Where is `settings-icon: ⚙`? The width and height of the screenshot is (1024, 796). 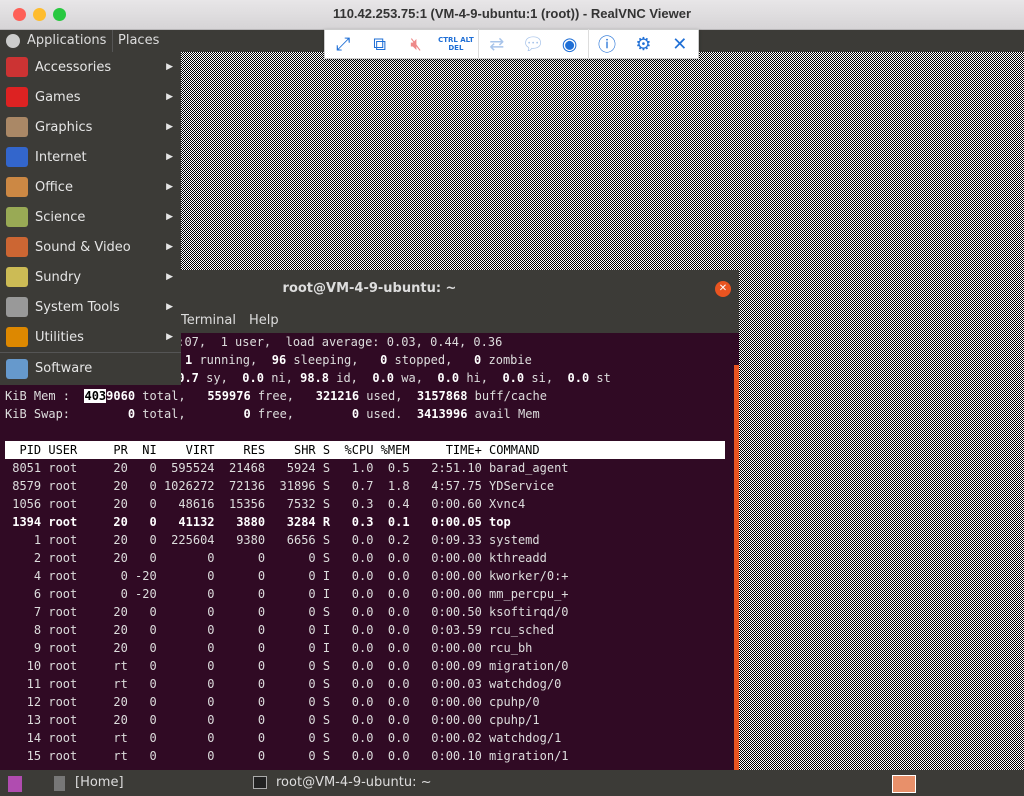
settings-icon: ⚙ is located at coordinates (643, 44).